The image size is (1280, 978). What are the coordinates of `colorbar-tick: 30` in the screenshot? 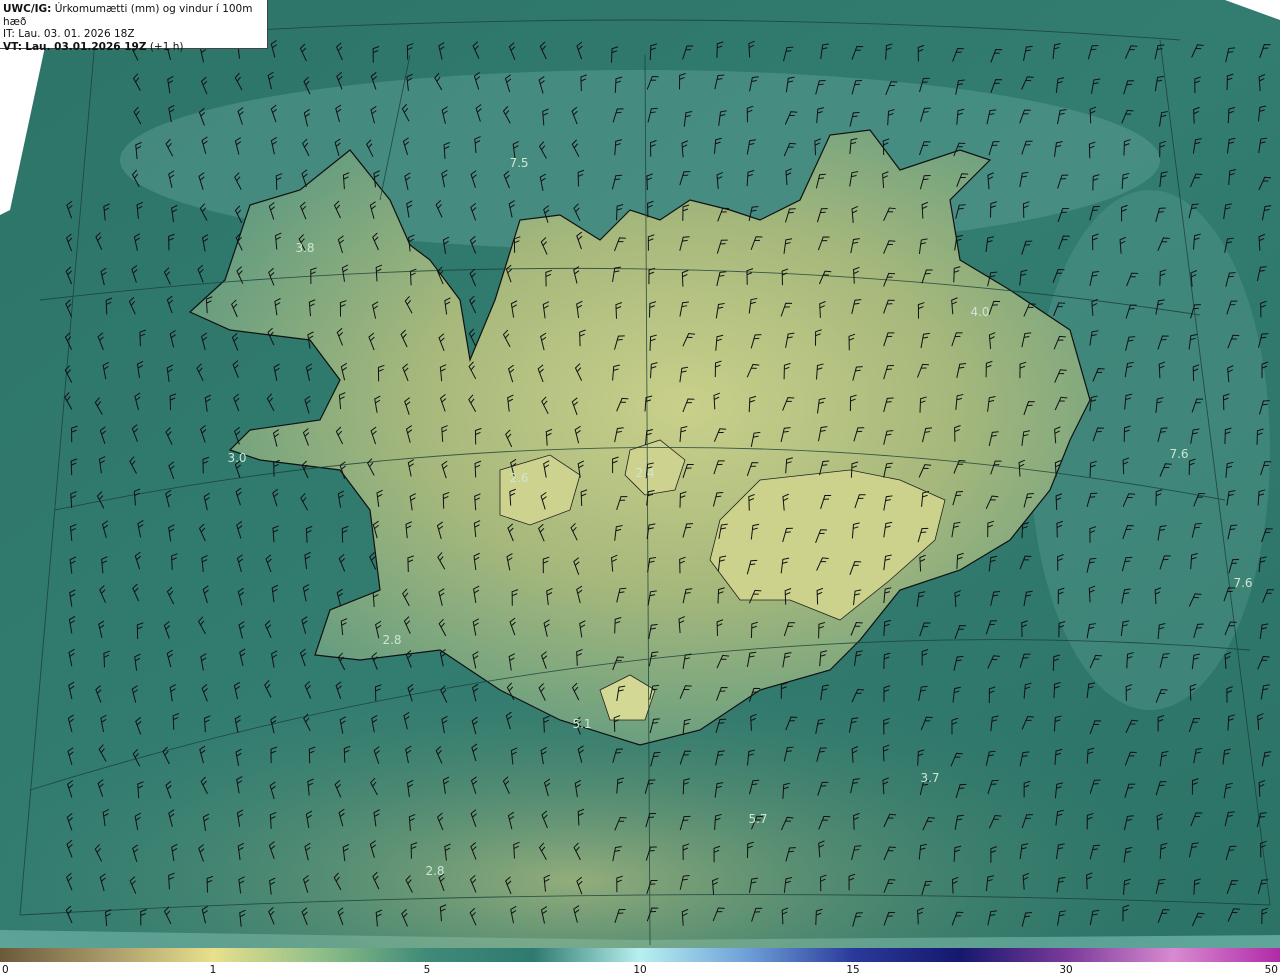 It's located at (1066, 970).